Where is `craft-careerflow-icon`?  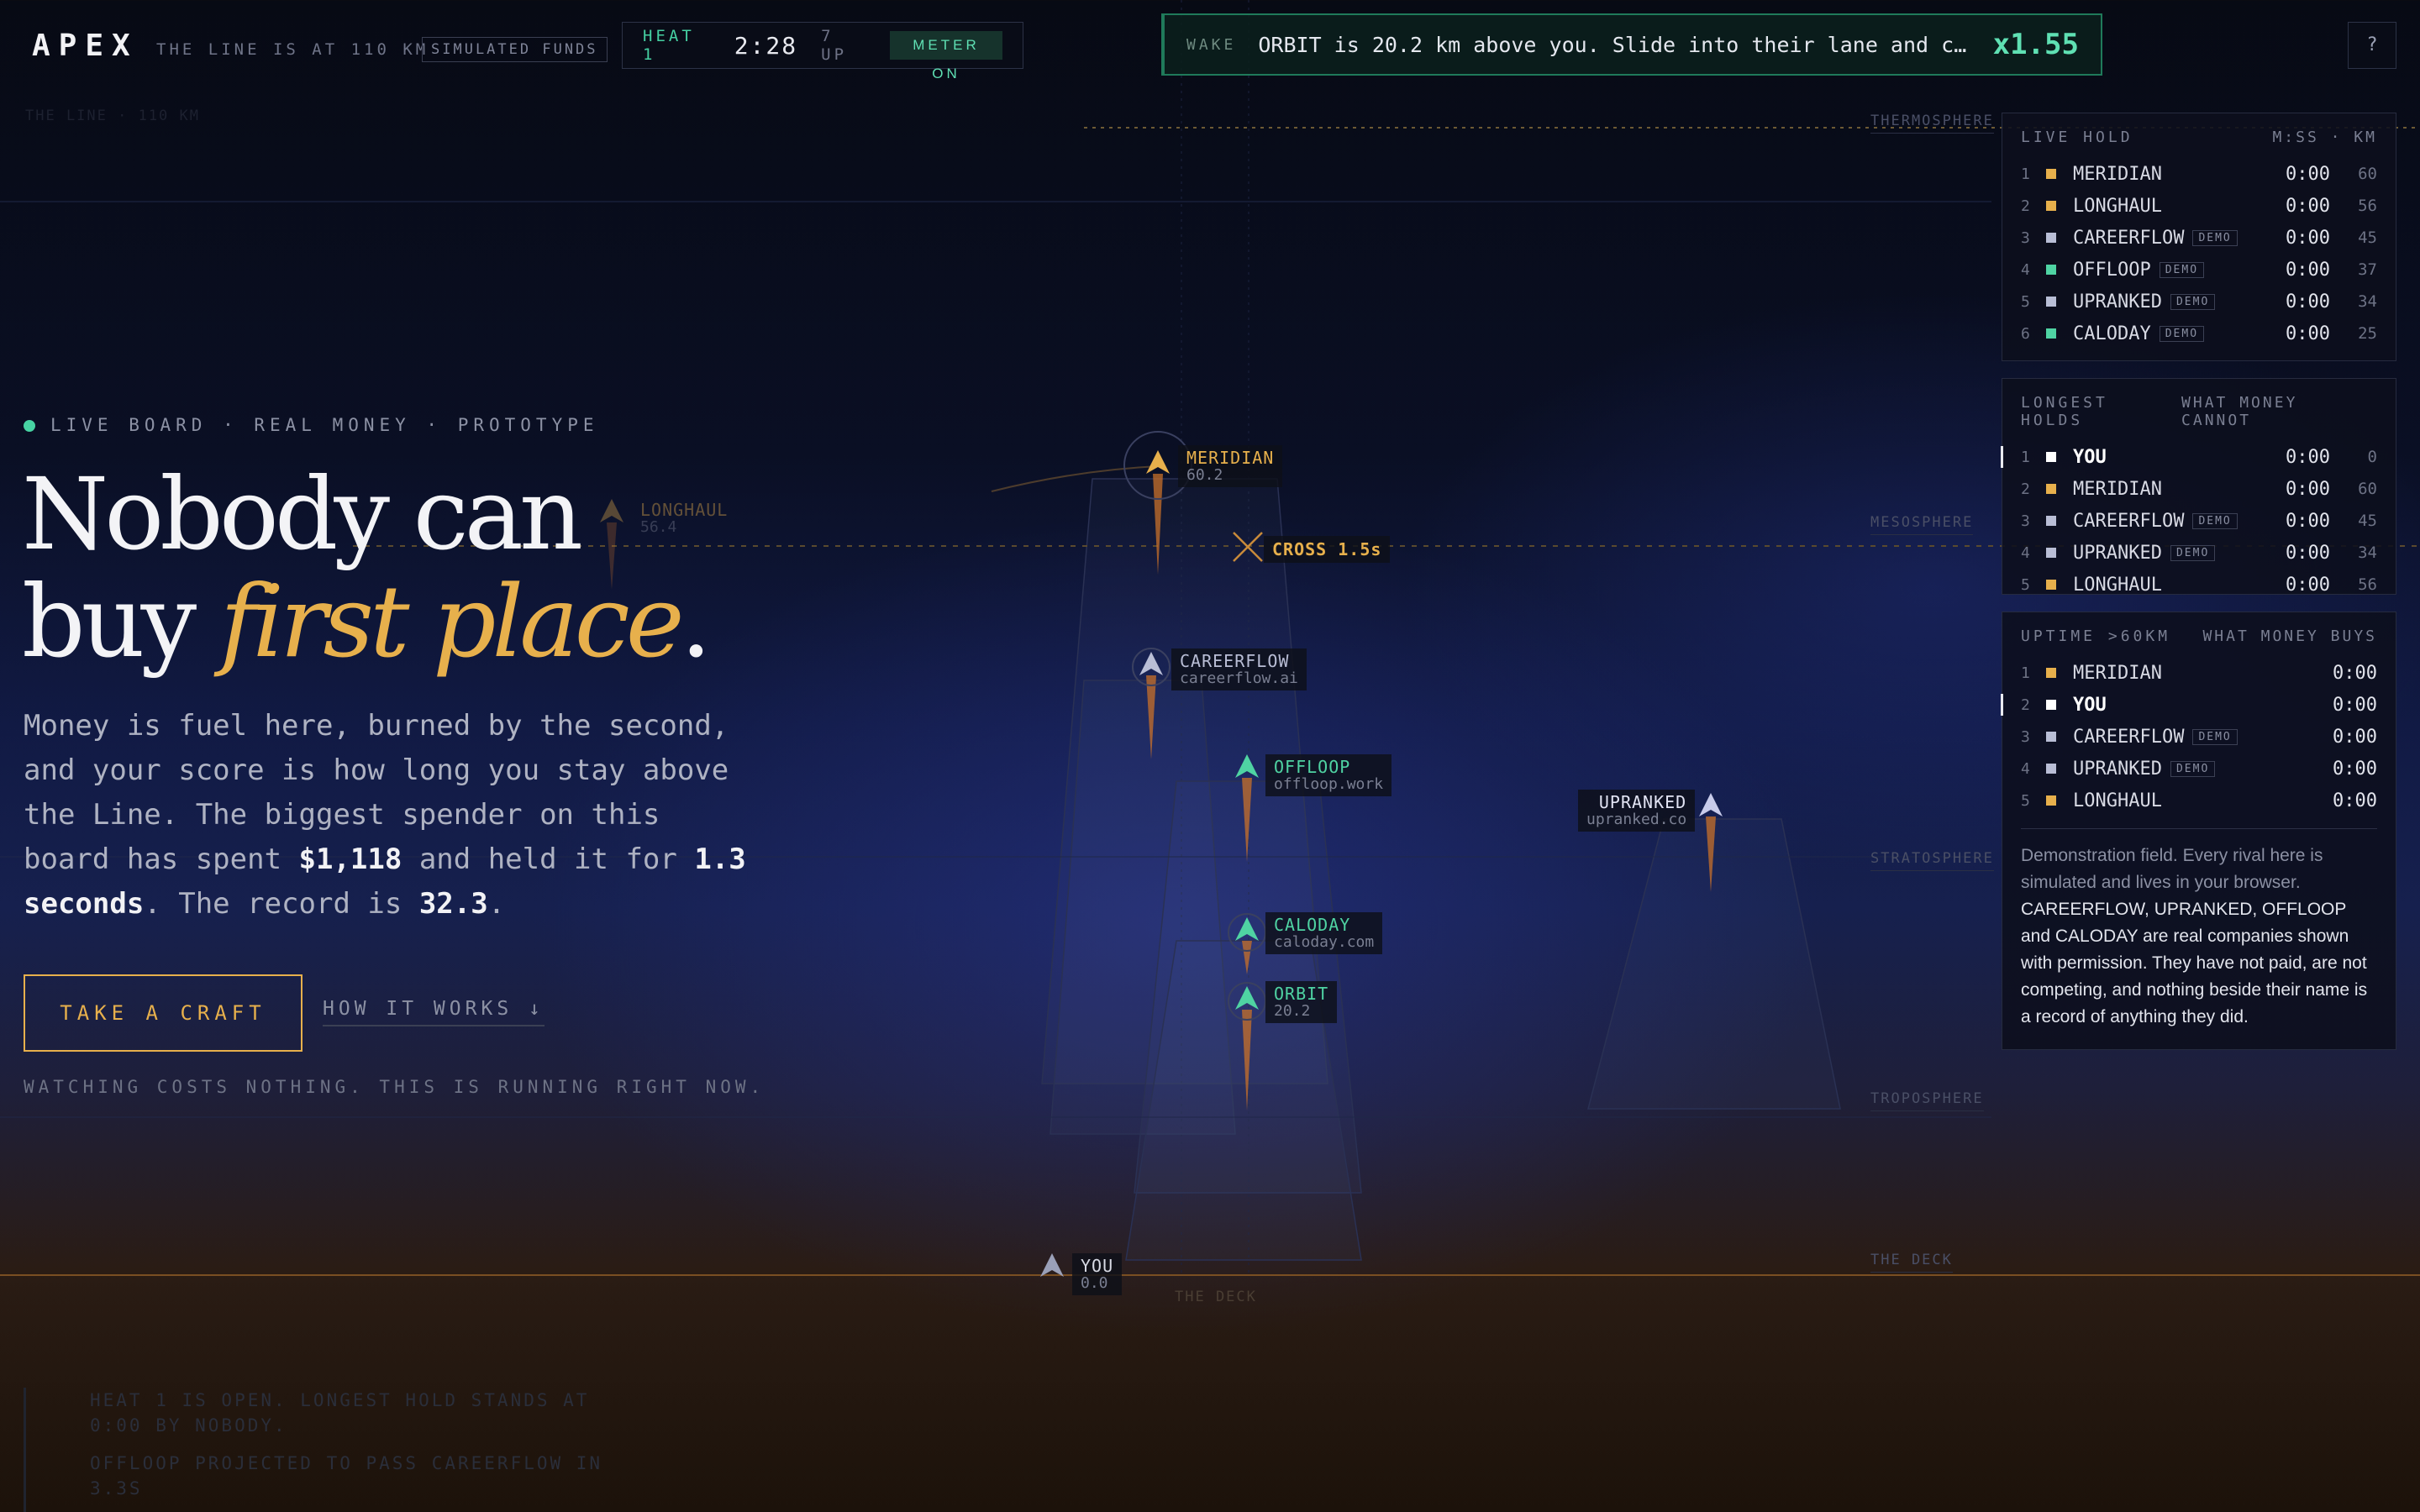 craft-careerflow-icon is located at coordinates (1151, 703).